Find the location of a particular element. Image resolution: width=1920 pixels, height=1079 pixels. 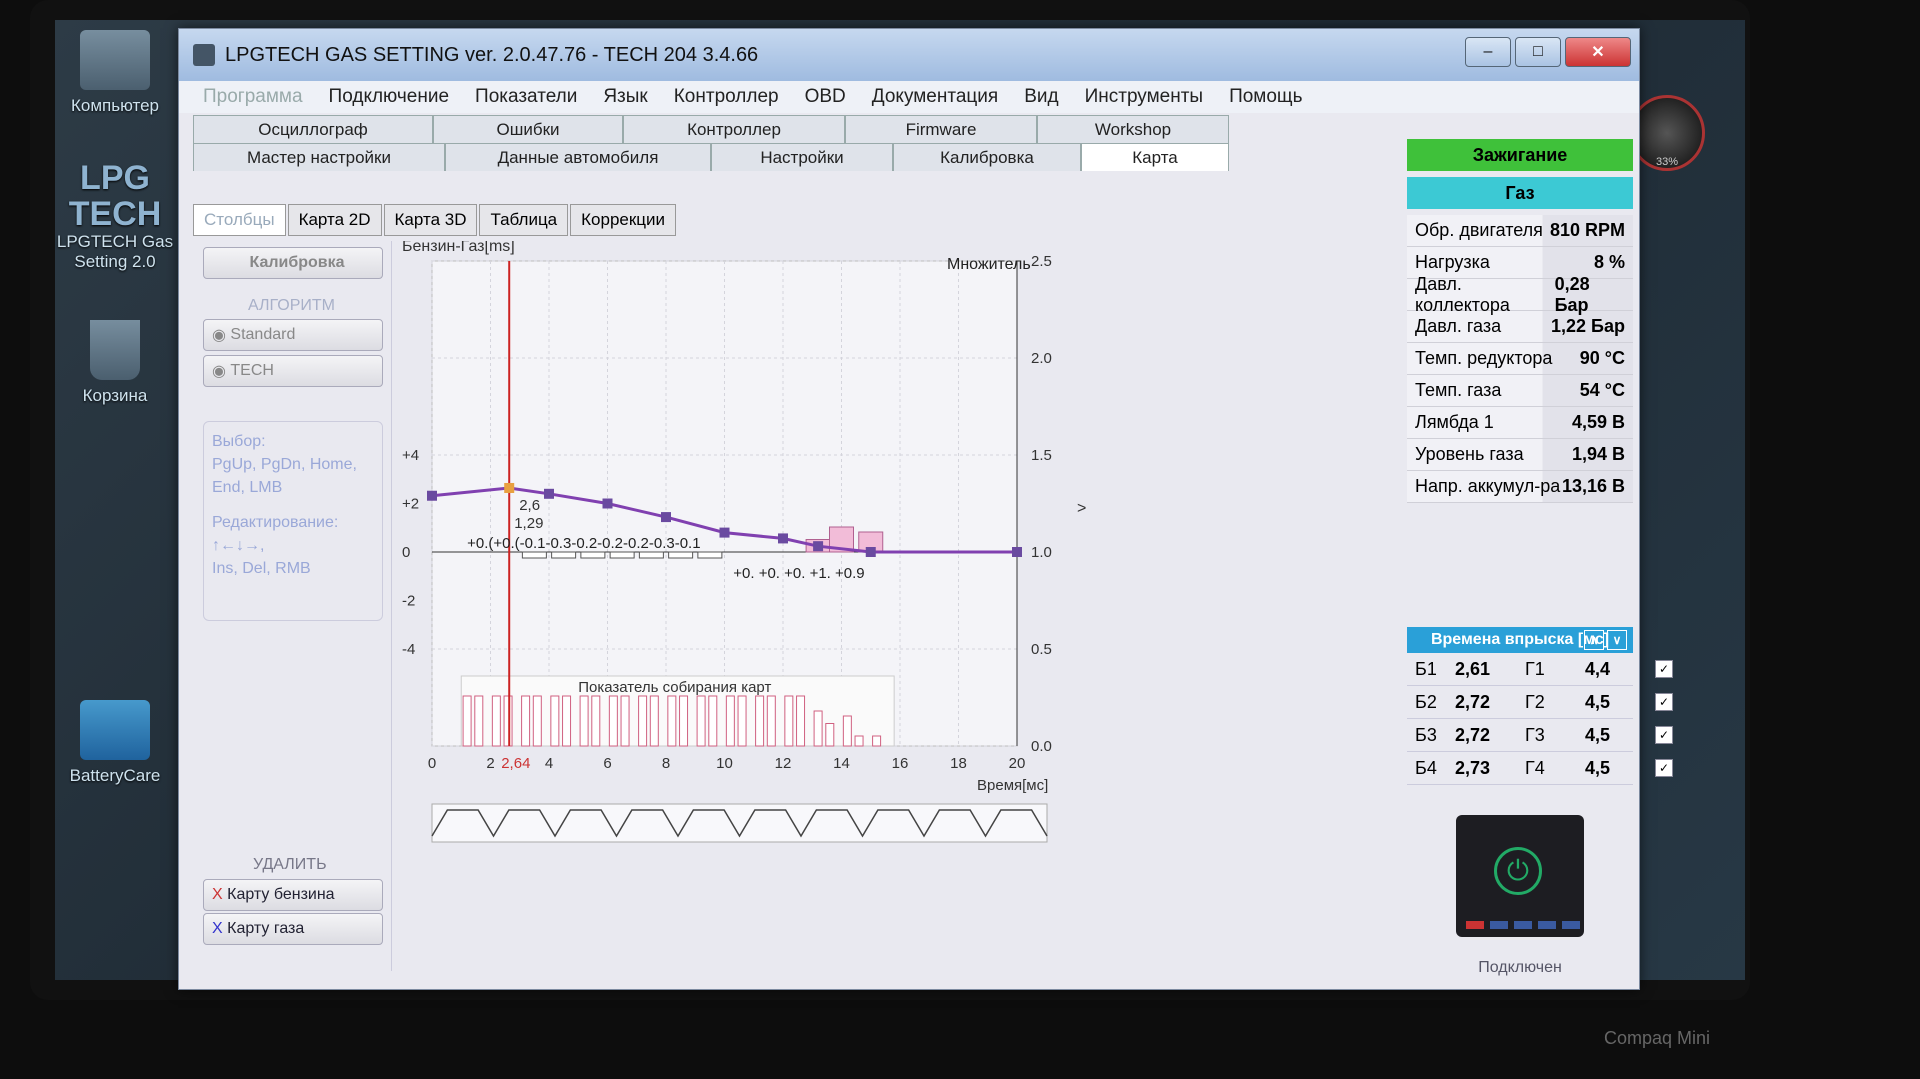

batterycare-desktop-icon: BatteryCare is located at coordinates (115, 743).